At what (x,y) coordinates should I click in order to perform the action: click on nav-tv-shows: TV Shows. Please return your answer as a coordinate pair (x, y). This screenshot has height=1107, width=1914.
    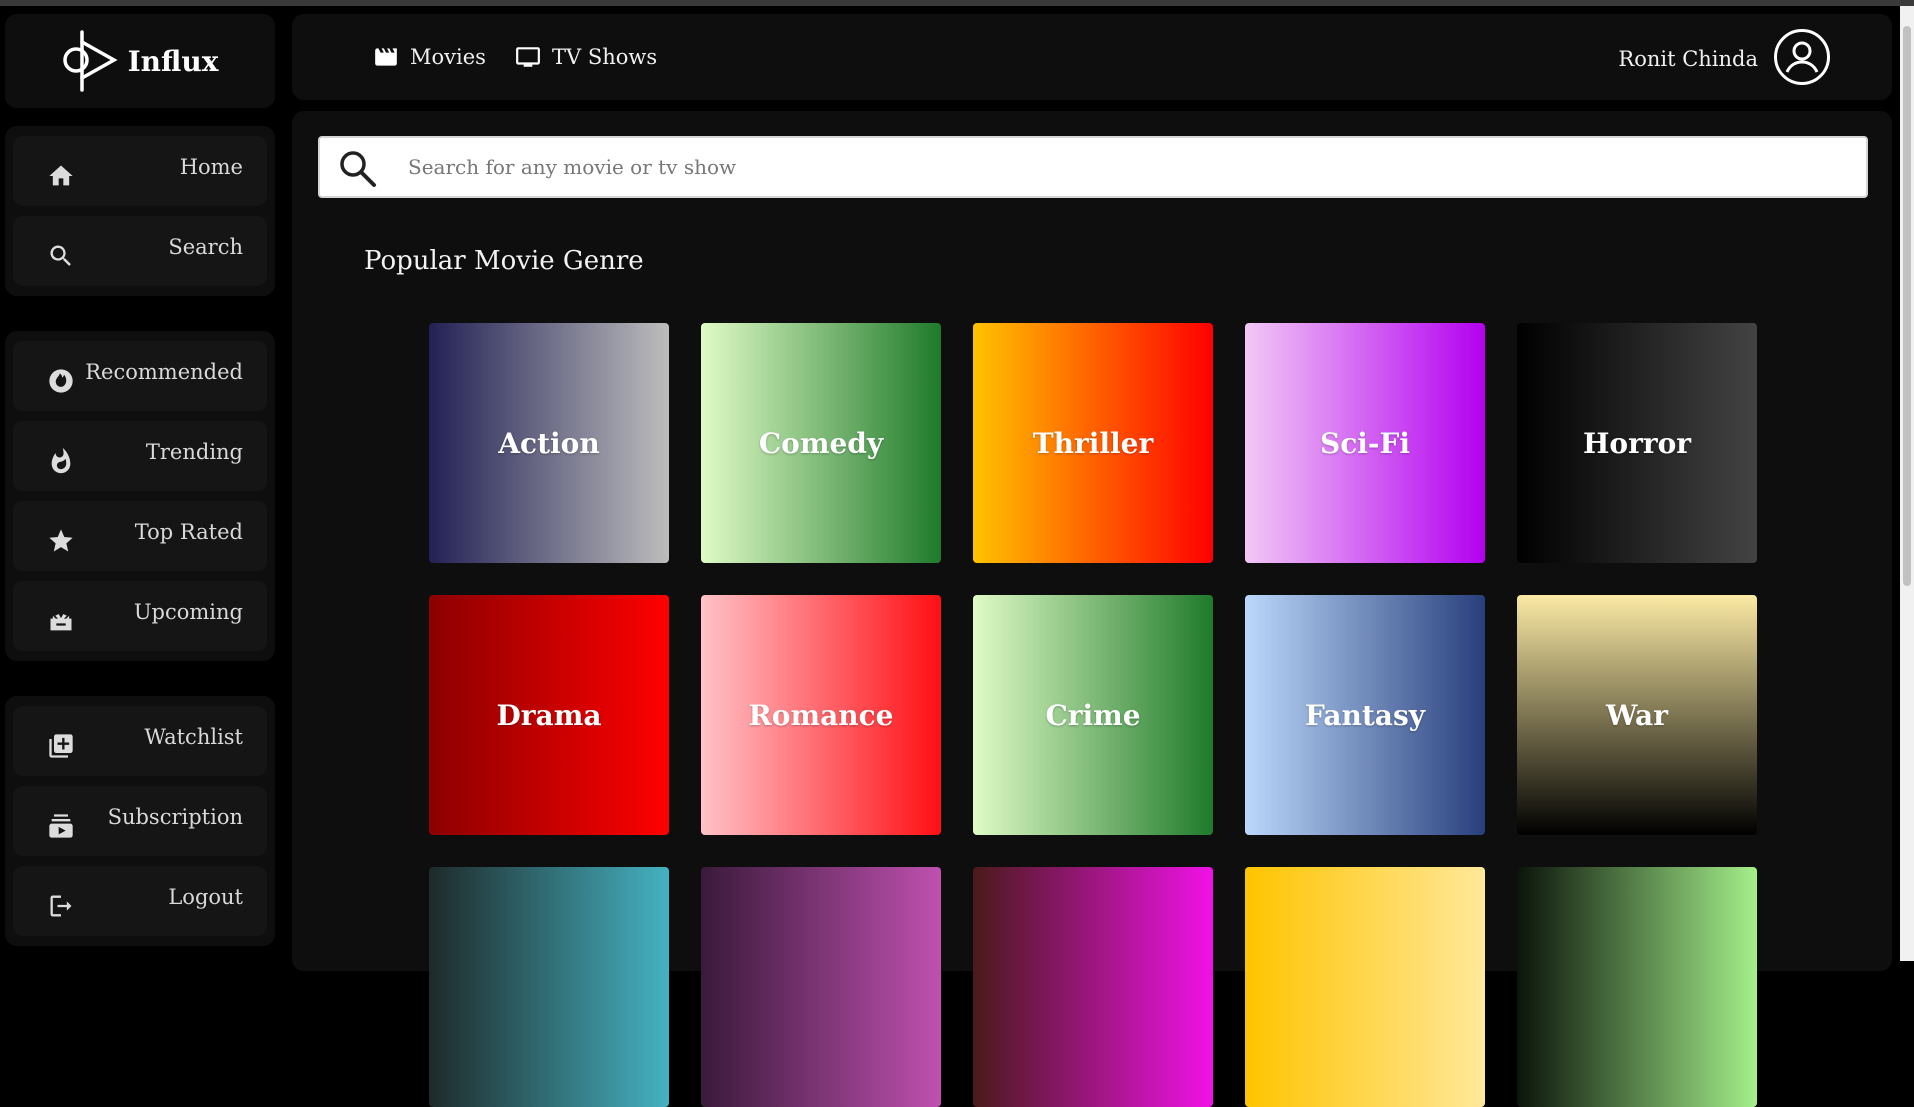
    Looking at the image, I should click on (585, 57).